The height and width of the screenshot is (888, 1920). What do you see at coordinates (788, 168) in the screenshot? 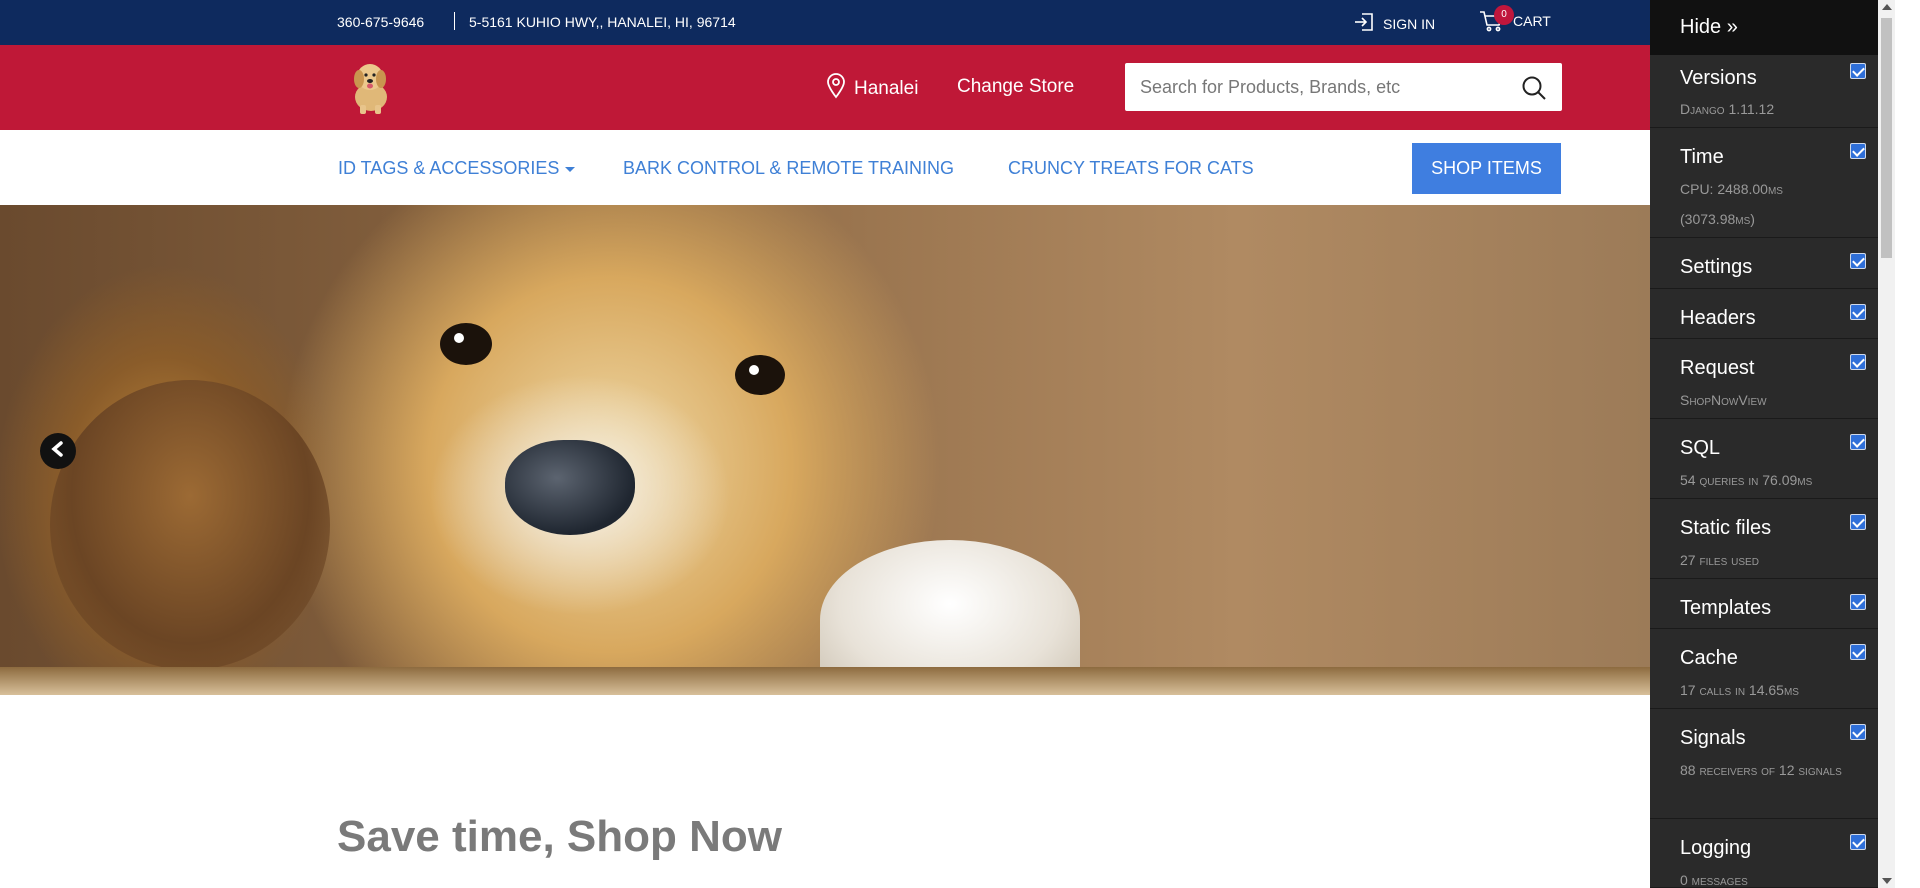
I see `nav-item-bark-control: BARK CONTROL & REMOTE TRAINING` at bounding box center [788, 168].